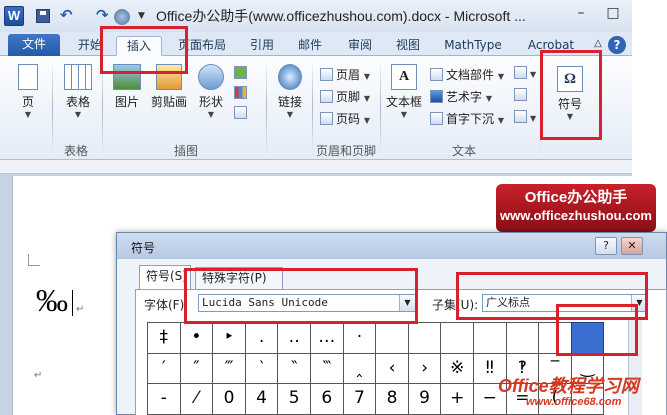 Image resolution: width=667 pixels, height=415 pixels. What do you see at coordinates (359, 338) in the screenshot?
I see `symbol-cell: ‧` at bounding box center [359, 338].